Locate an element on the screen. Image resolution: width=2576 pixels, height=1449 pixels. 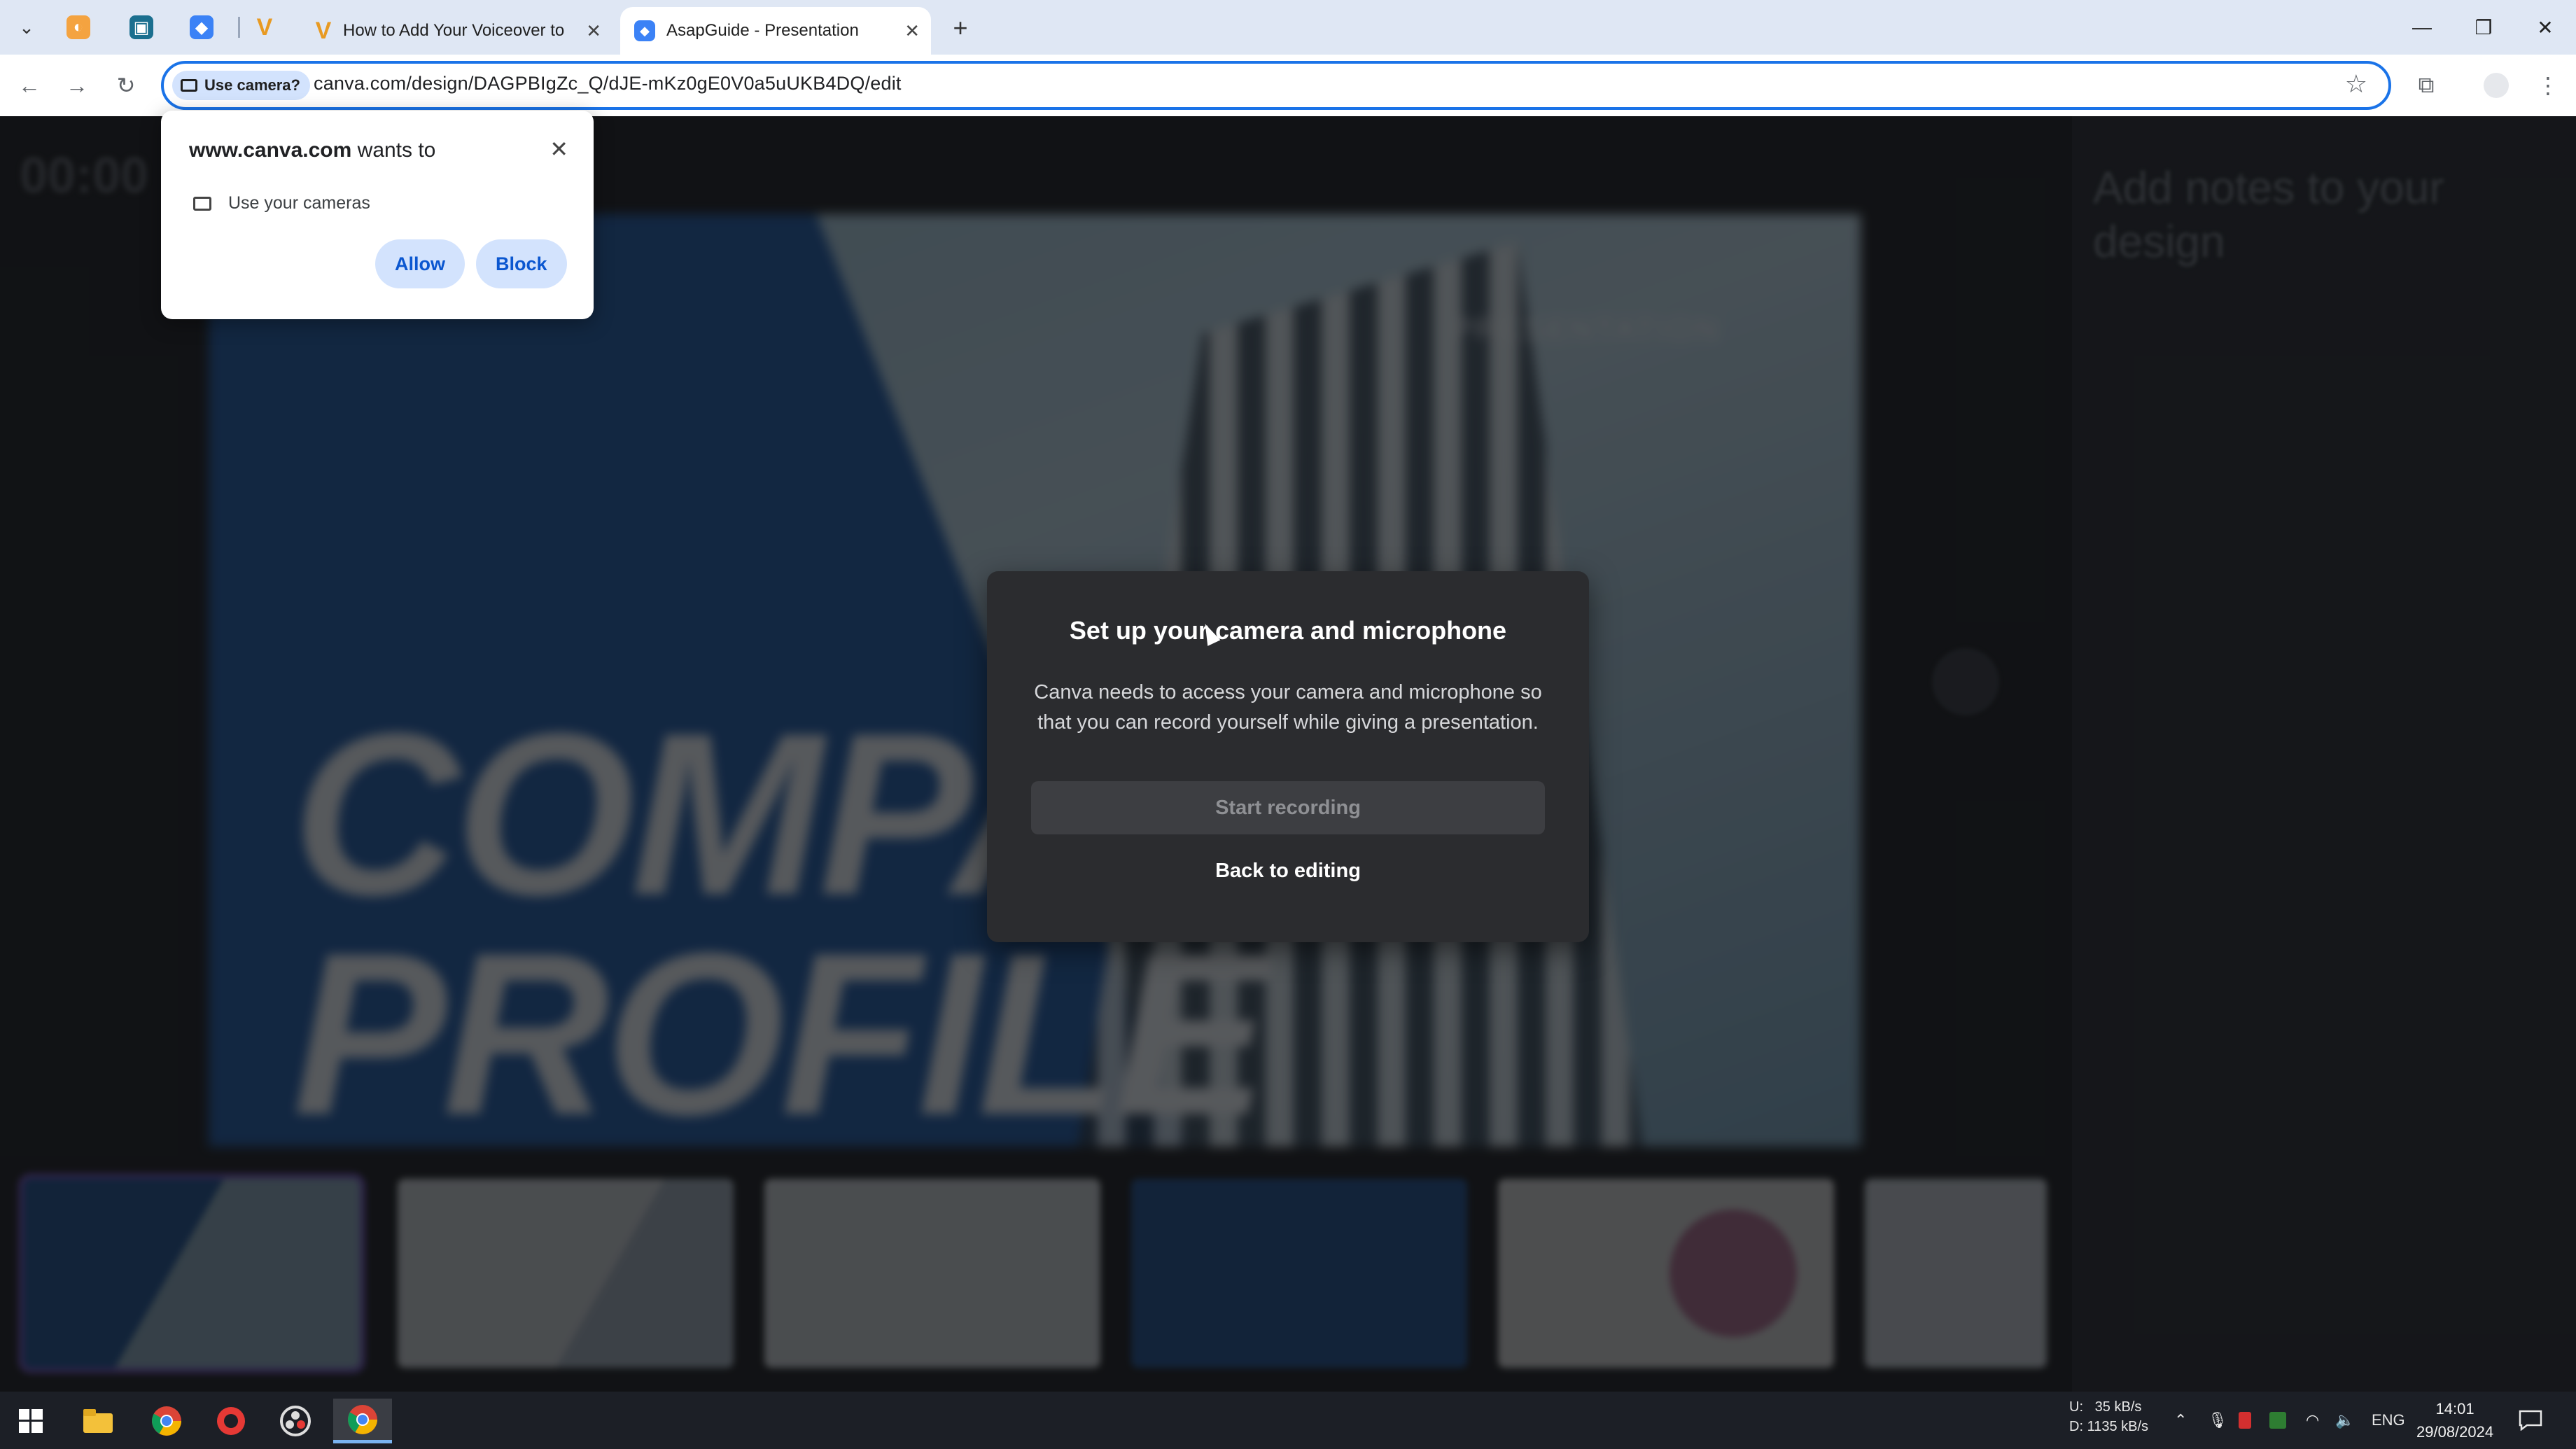
reload-button: ↻ is located at coordinates (126, 85).